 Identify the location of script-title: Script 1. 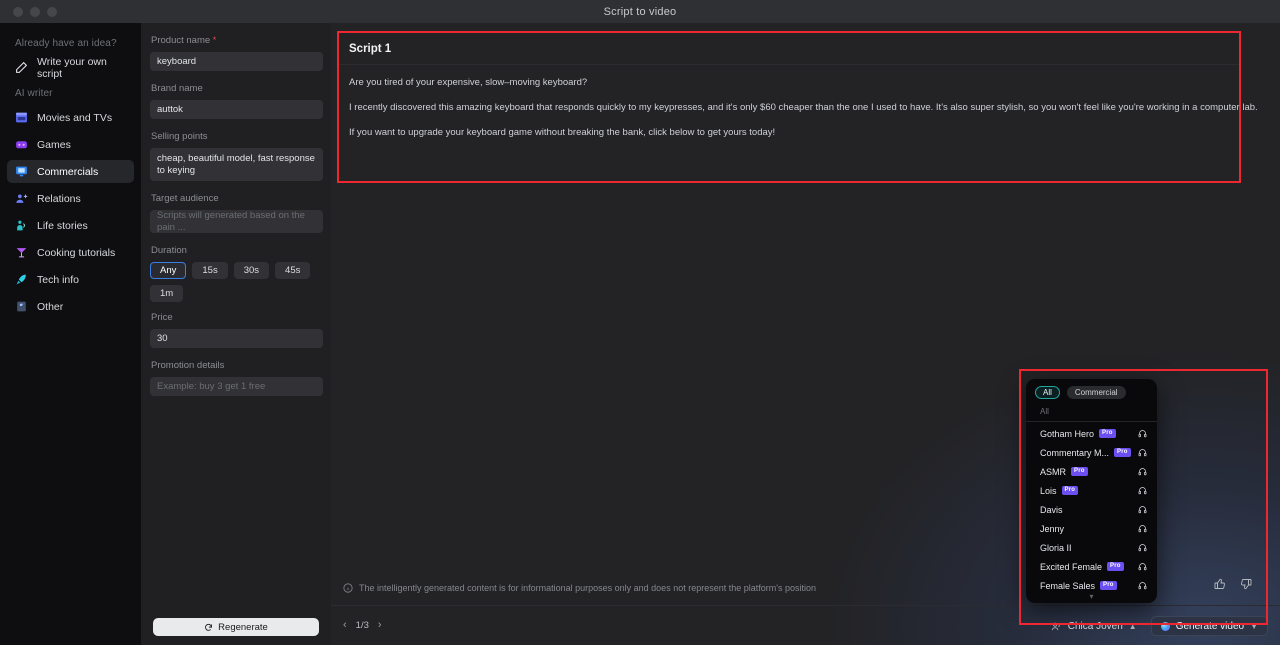
(789, 49).